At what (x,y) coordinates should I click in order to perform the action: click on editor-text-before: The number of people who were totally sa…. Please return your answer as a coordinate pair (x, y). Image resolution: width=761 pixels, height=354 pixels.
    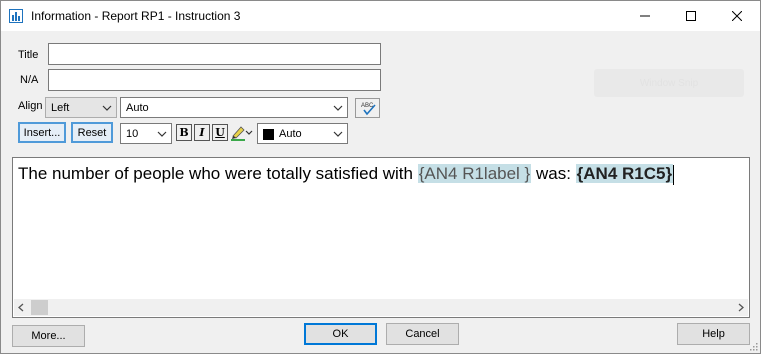
    Looking at the image, I should click on (218, 173).